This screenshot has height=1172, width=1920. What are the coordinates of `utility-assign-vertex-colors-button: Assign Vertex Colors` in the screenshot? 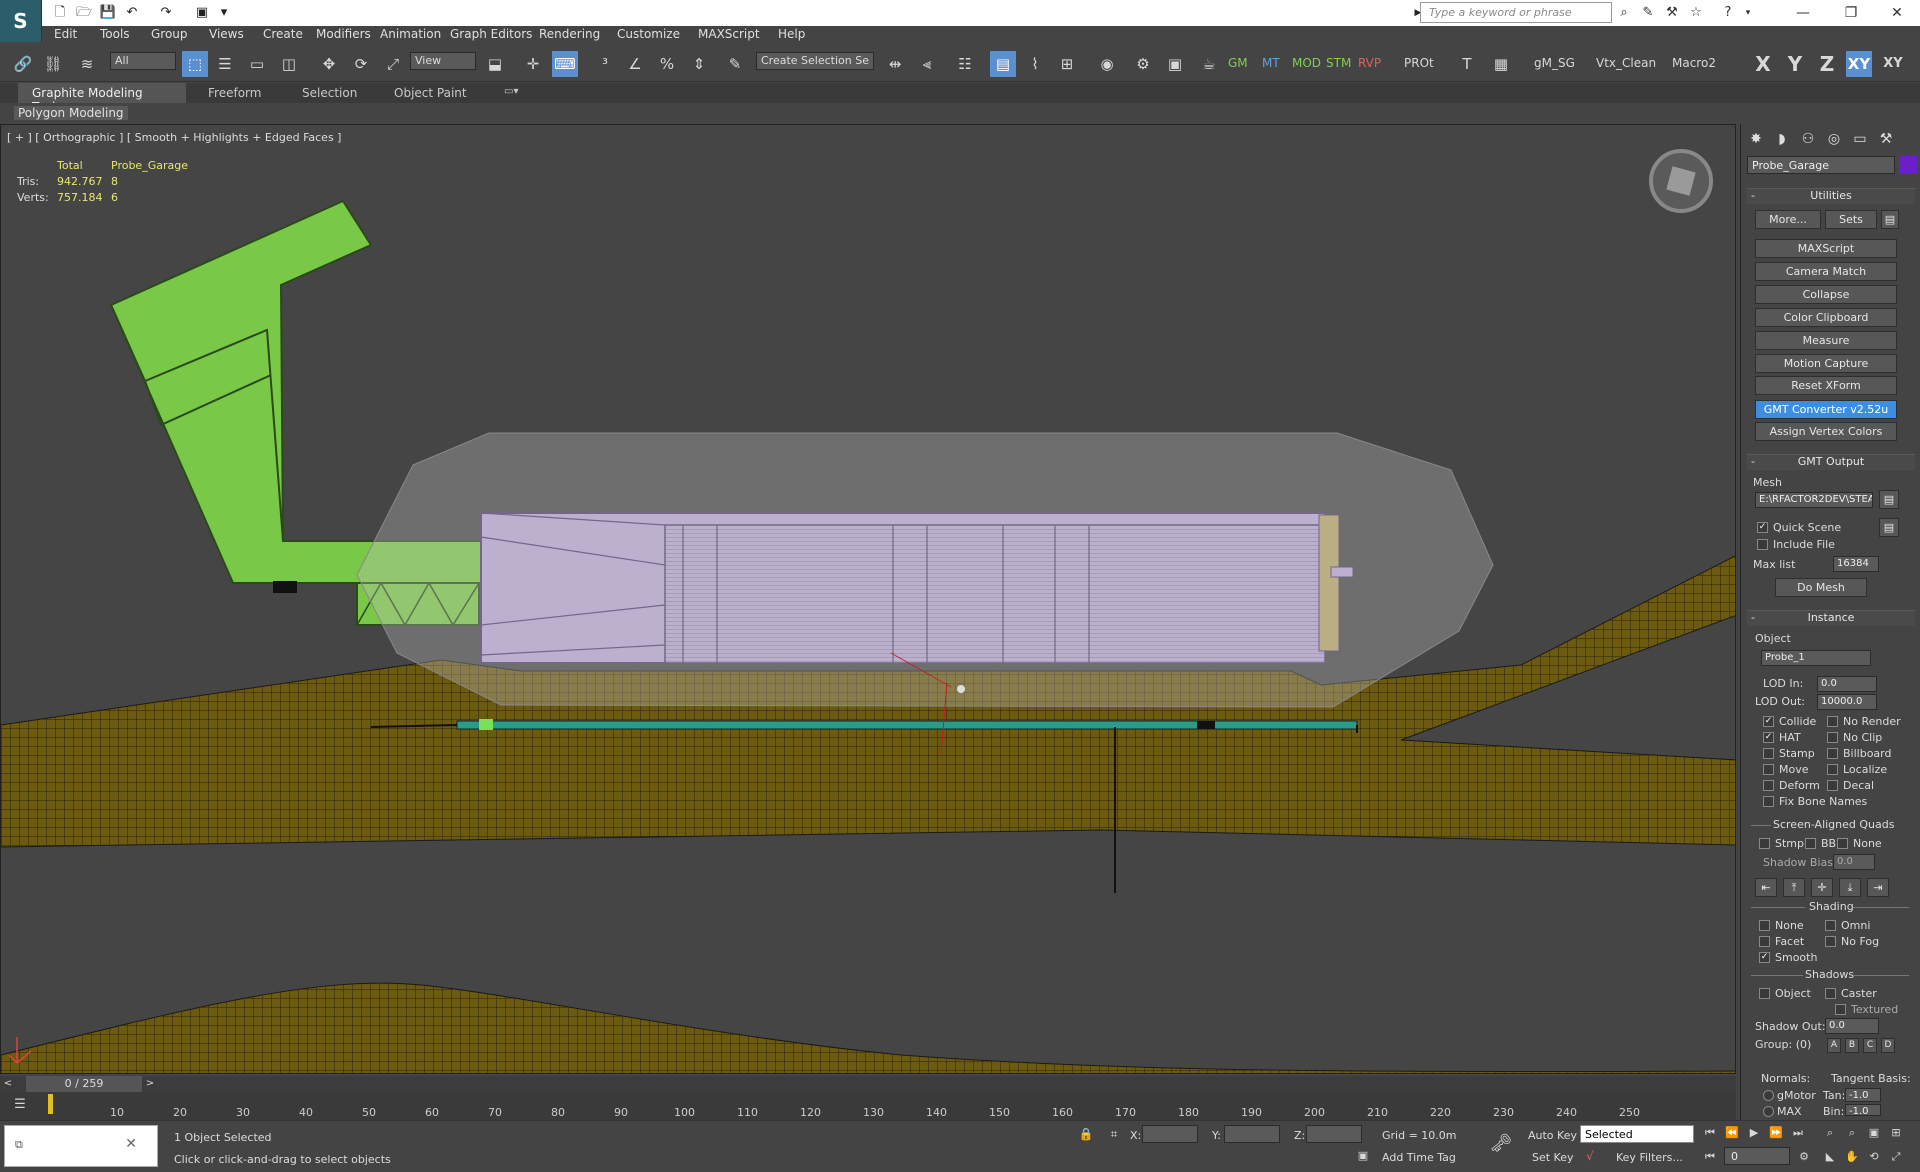 It's located at (1826, 431).